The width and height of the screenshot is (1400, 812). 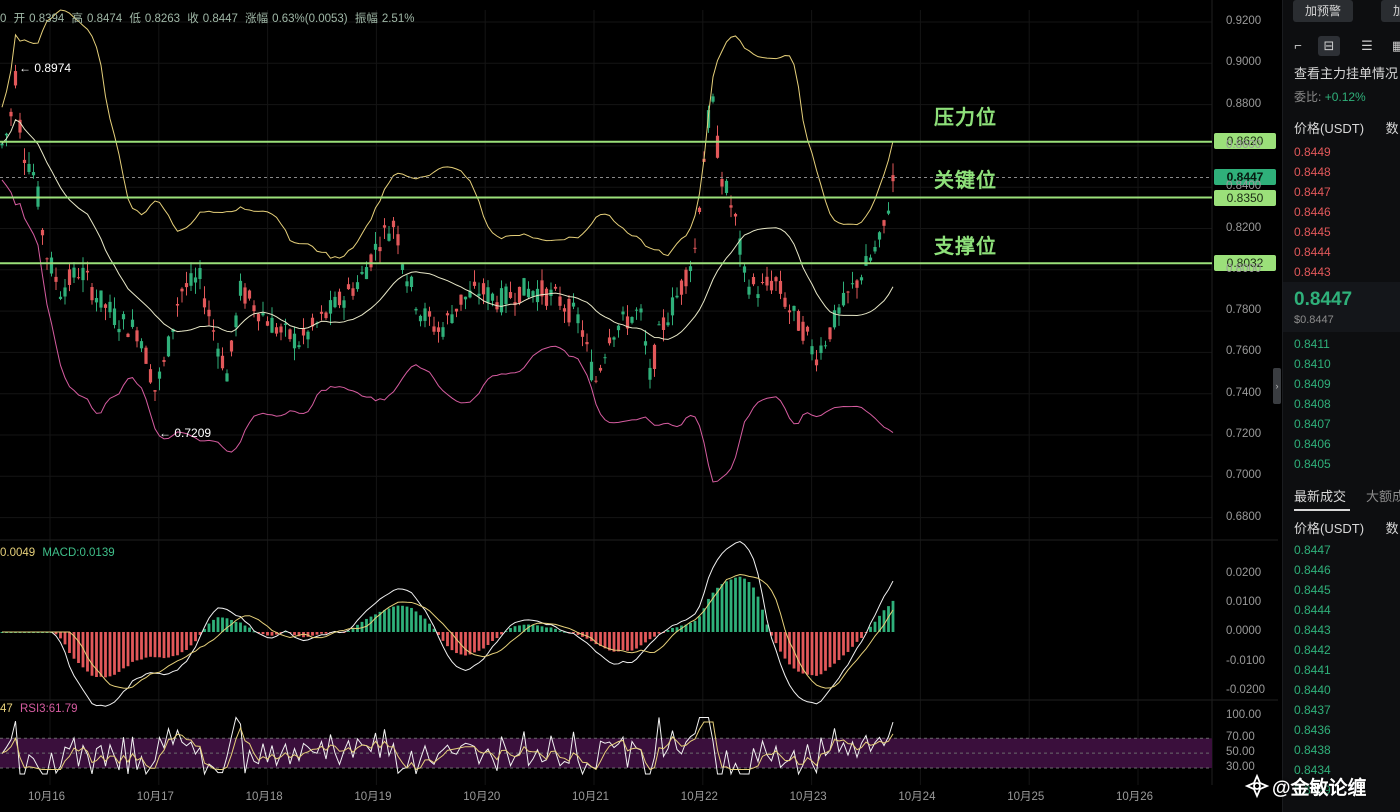 I want to click on trade-row: 0.8443, so click(x=1312, y=630).